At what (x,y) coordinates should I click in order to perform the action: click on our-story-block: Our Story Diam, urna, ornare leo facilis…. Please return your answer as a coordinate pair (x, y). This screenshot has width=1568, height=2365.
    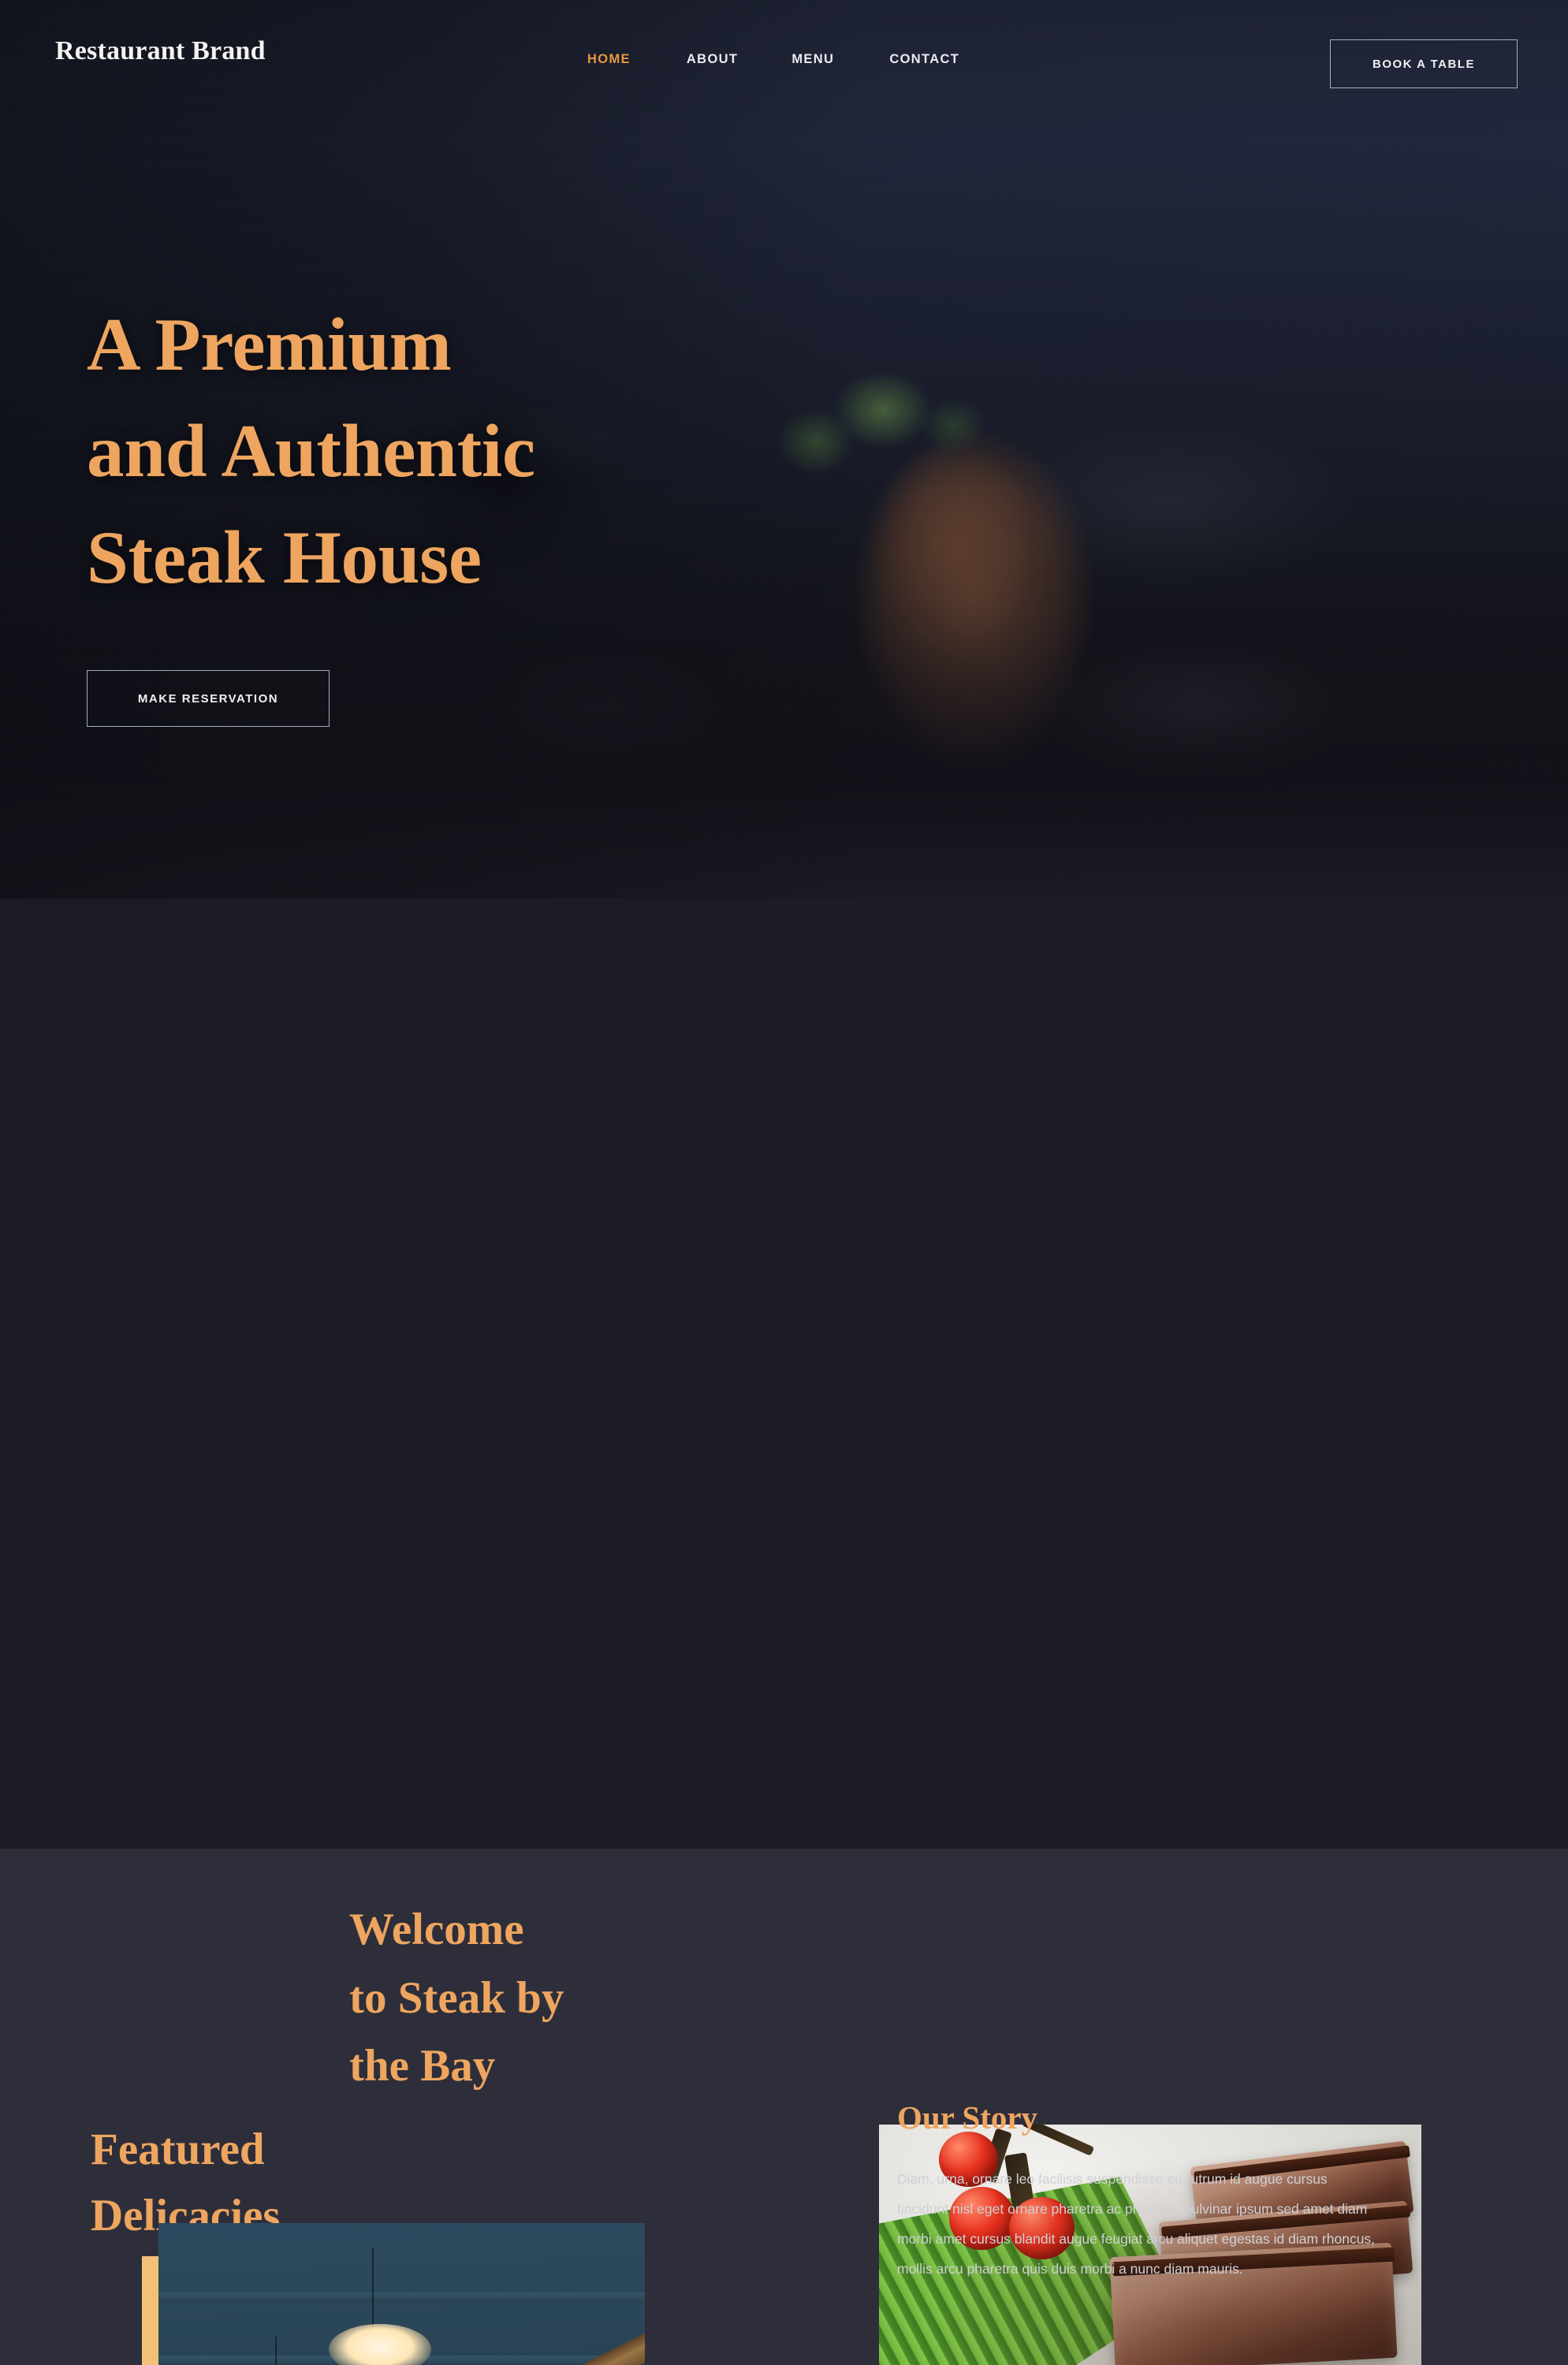
    Looking at the image, I should click on (1141, 2192).